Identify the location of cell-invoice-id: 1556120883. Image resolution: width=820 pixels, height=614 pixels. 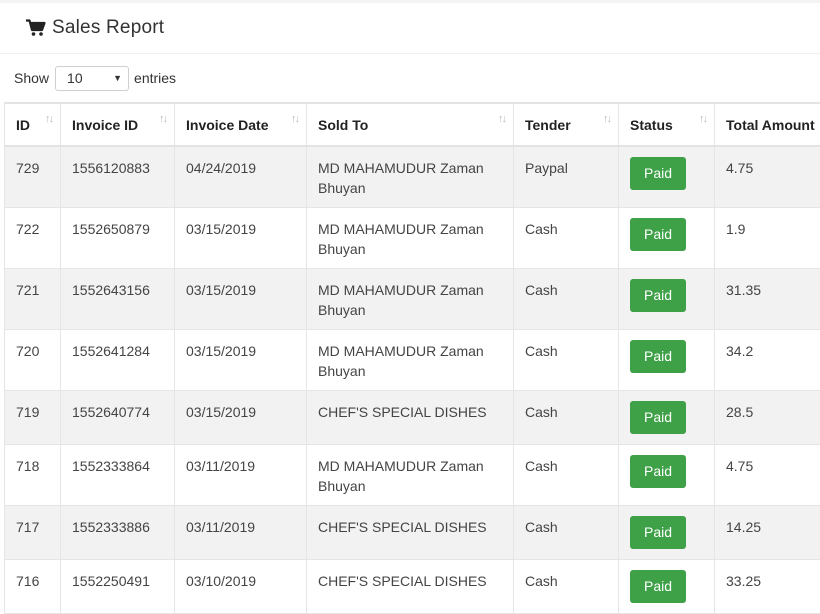
(118, 176).